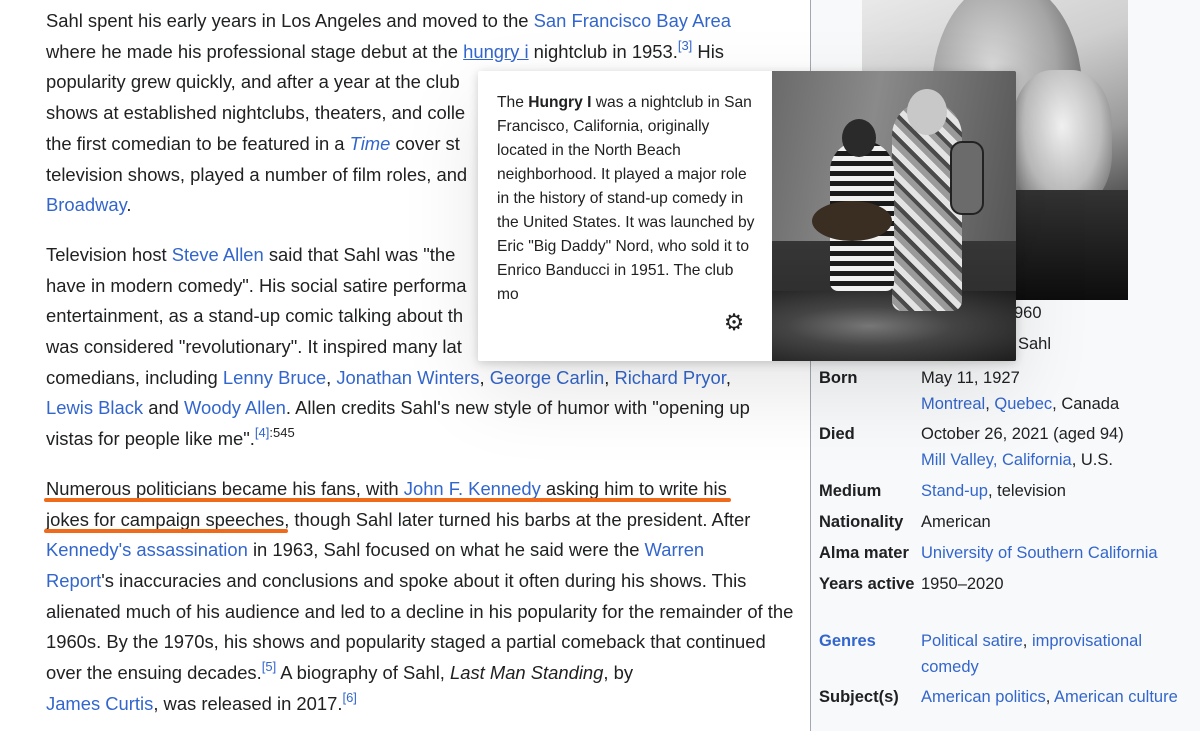  What do you see at coordinates (734, 322) in the screenshot?
I see `gear-icon: ⚙` at bounding box center [734, 322].